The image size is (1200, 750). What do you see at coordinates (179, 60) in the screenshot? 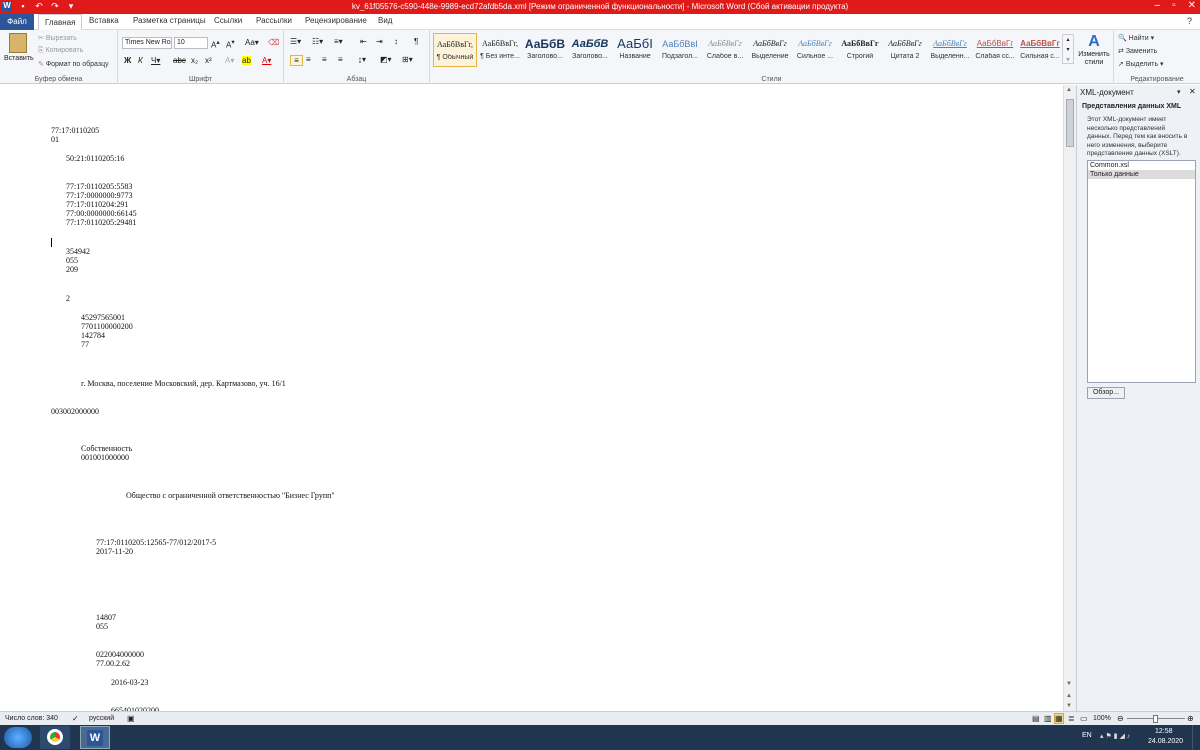
I see `strikethrough-icon: abc` at bounding box center [179, 60].